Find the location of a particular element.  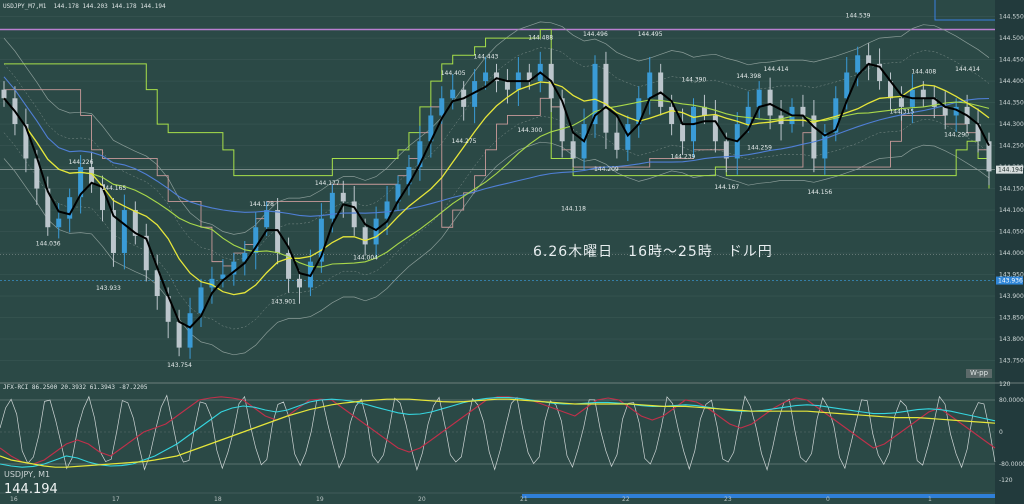

x-axis-highlight is located at coordinates (758, 496).